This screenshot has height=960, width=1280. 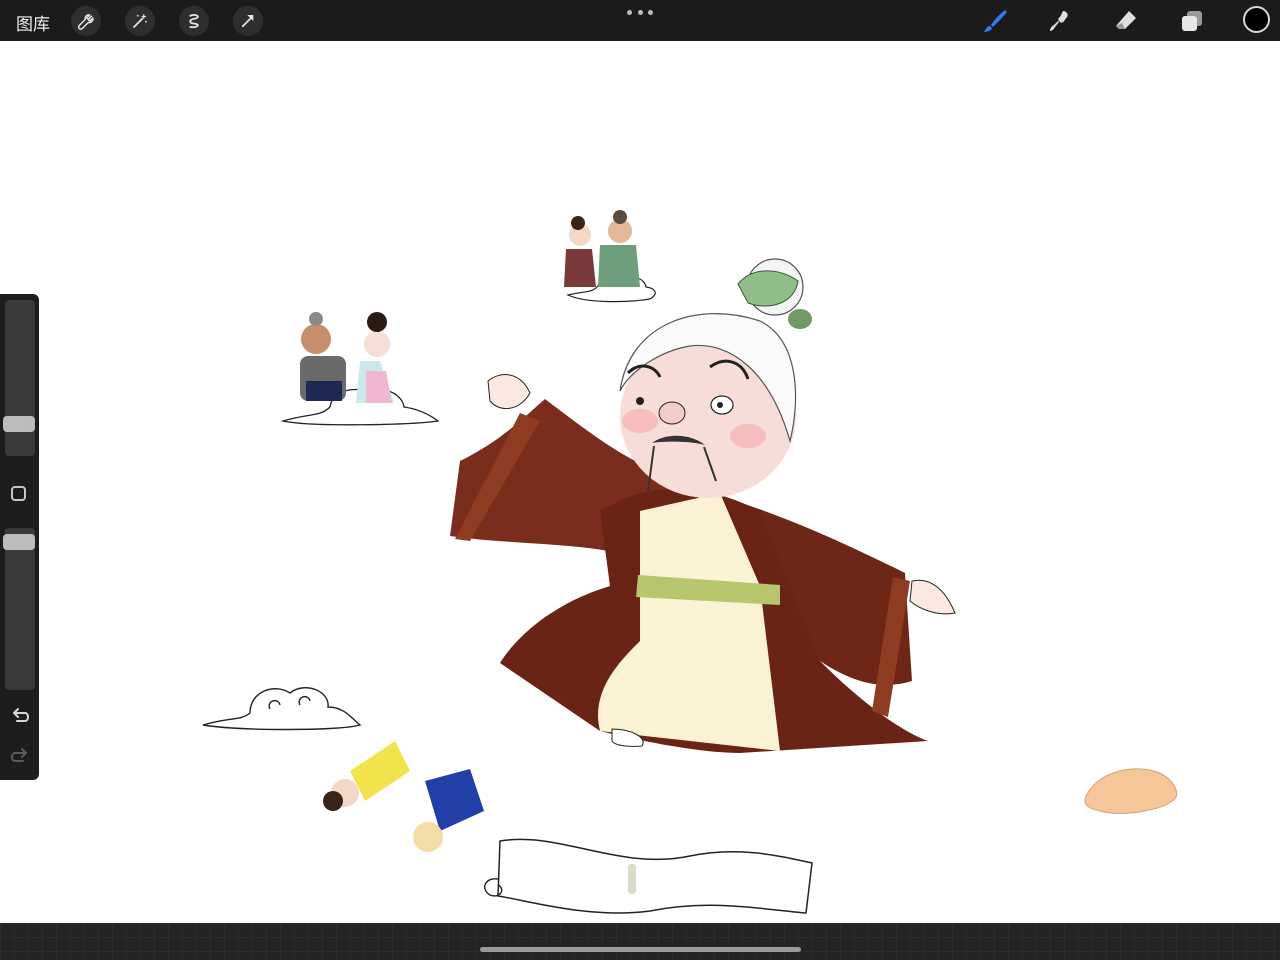 What do you see at coordinates (648, 876) in the screenshot?
I see `scroll-drawing` at bounding box center [648, 876].